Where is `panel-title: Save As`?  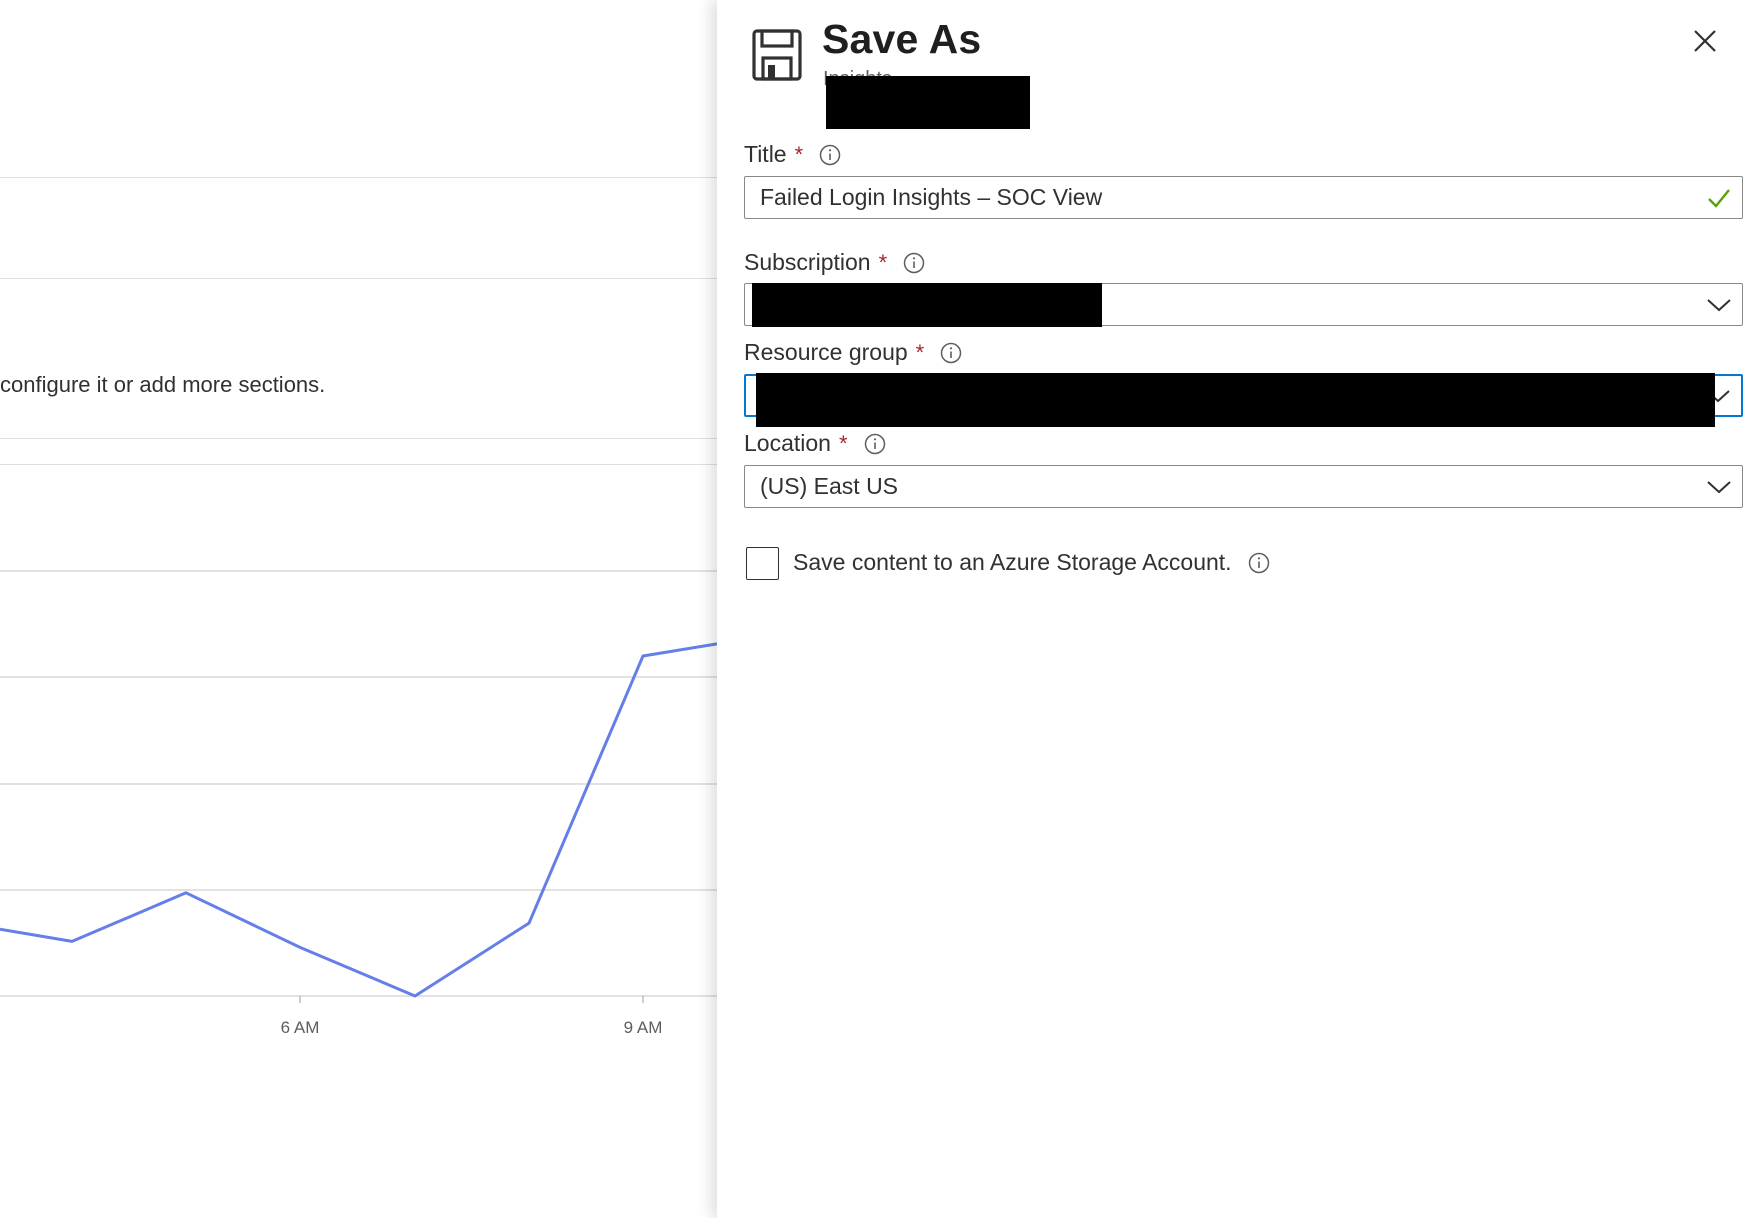 panel-title: Save As is located at coordinates (902, 39).